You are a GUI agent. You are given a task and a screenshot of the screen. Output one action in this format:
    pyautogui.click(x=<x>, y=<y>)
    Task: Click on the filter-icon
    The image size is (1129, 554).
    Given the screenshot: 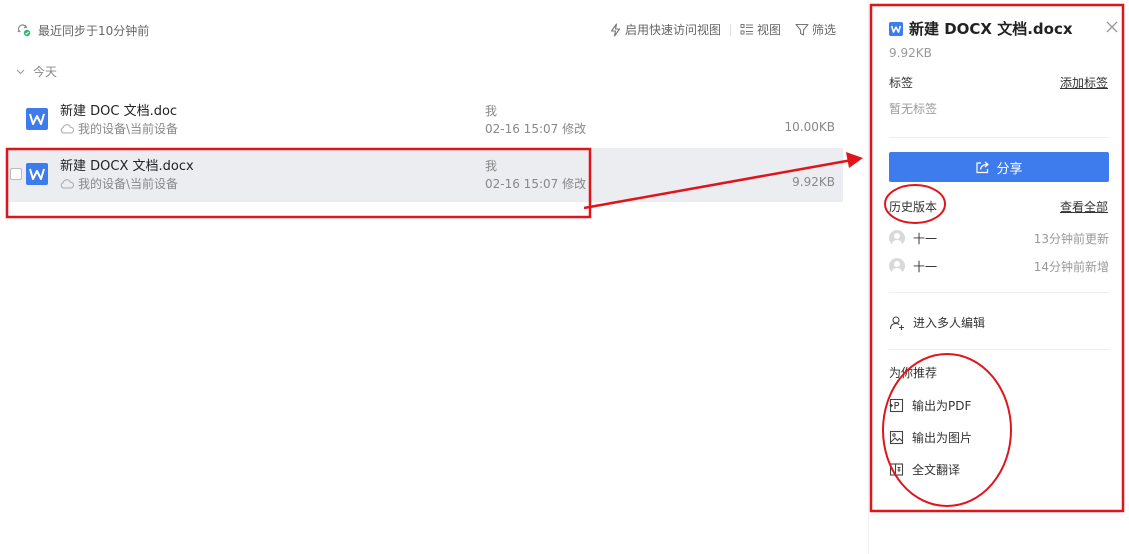 What is the action you would take?
    pyautogui.click(x=802, y=29)
    